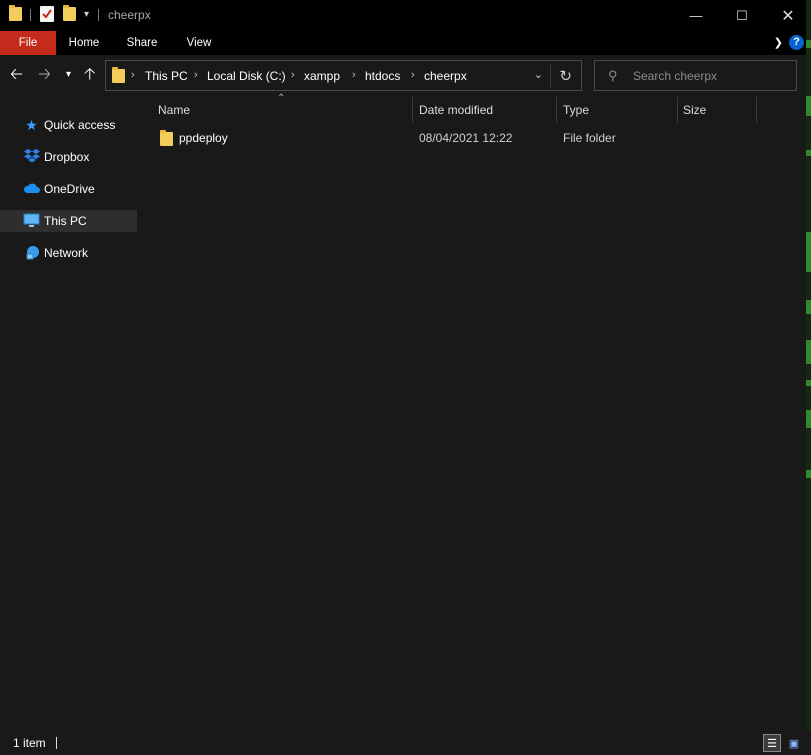  Describe the element at coordinates (56, 743) in the screenshot. I see `status-separator` at that location.